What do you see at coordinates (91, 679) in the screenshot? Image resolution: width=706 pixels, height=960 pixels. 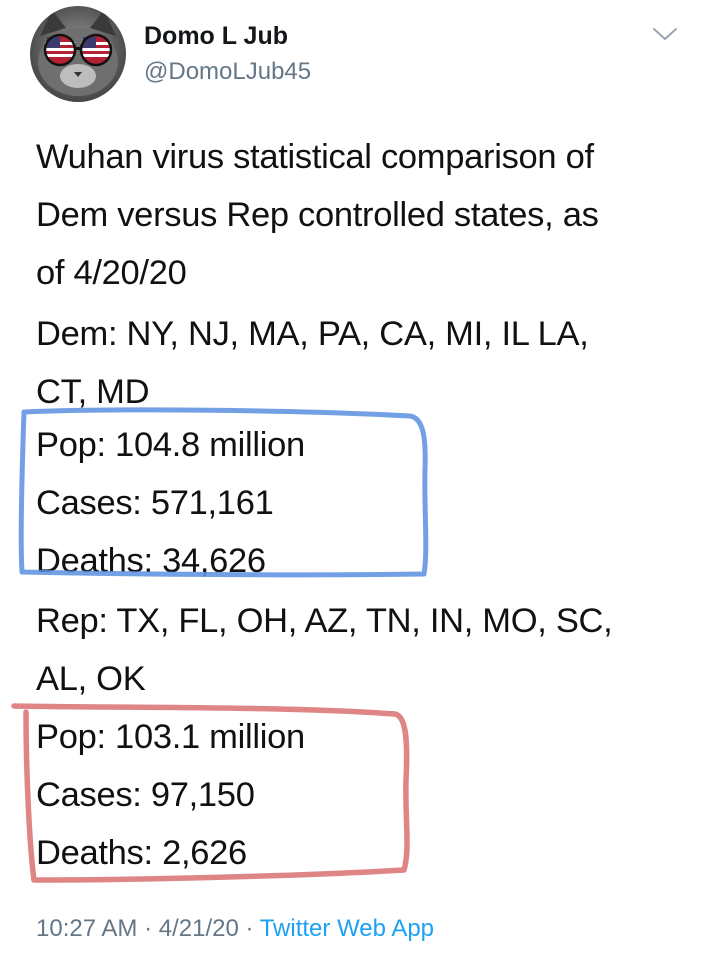 I see `rep-states-line: AL, OK` at bounding box center [91, 679].